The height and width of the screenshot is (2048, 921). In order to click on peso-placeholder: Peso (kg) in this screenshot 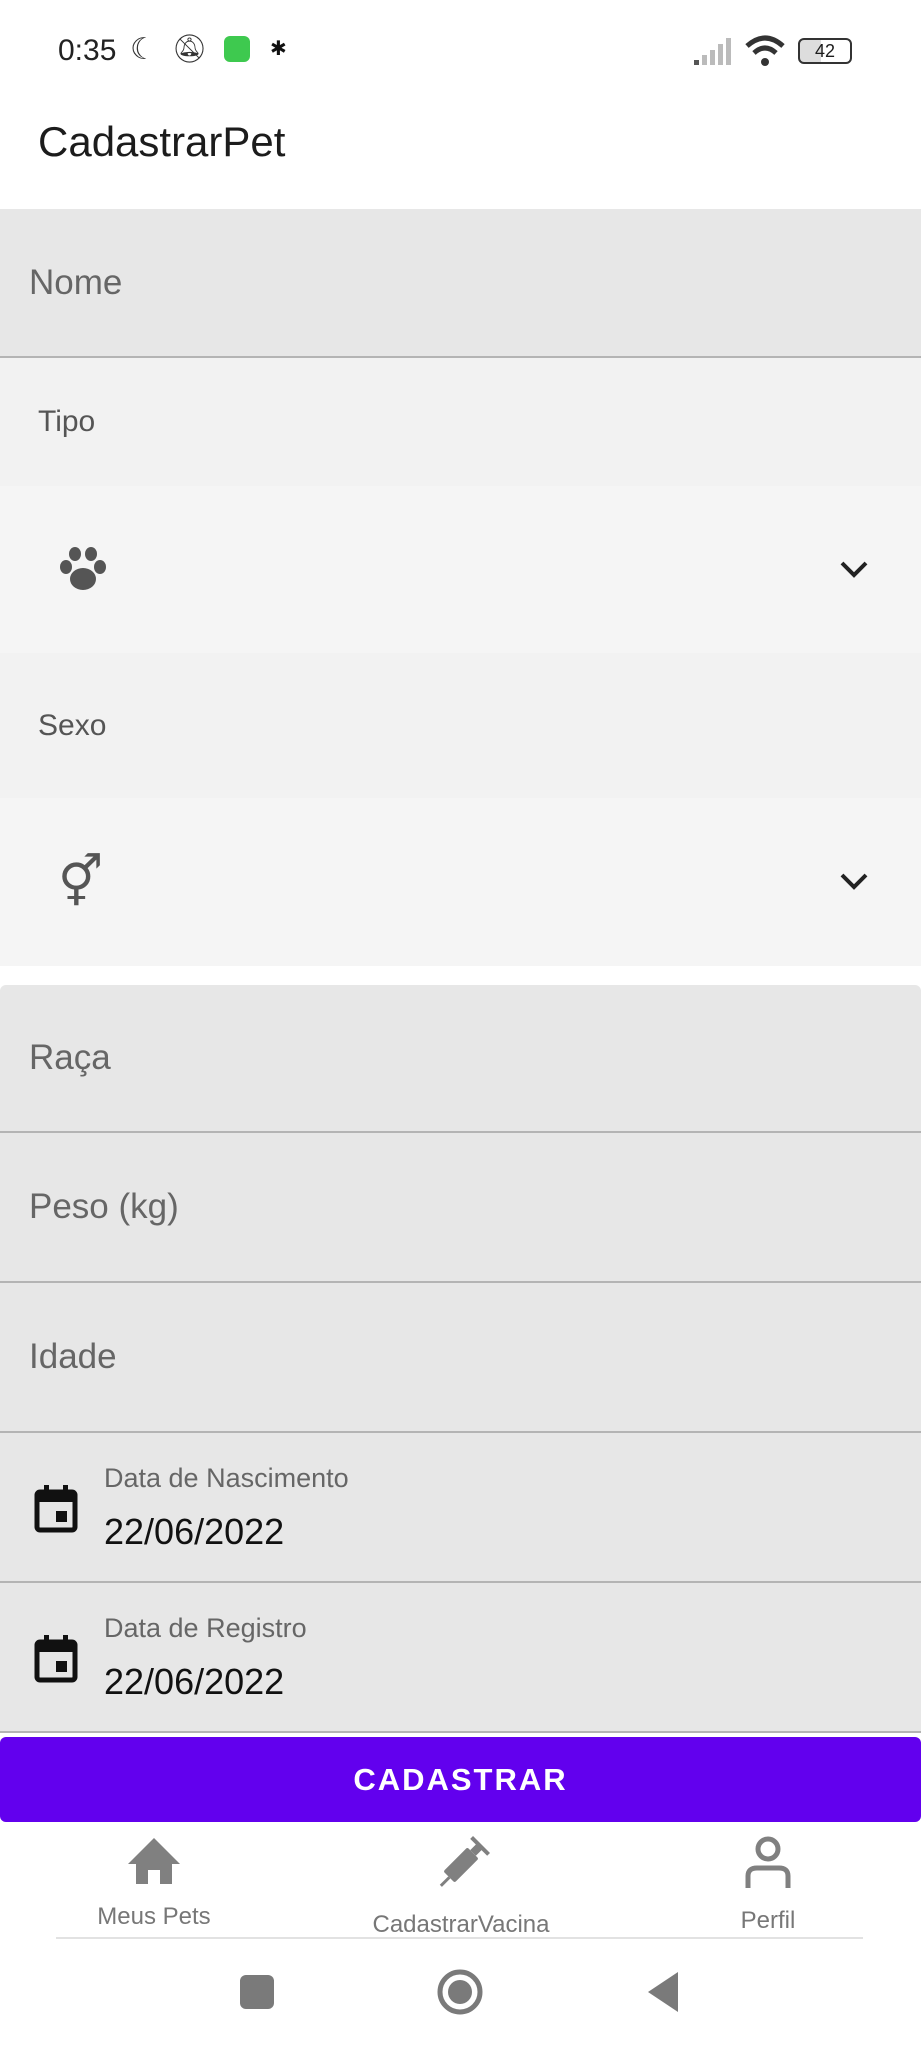, I will do `click(104, 1206)`.